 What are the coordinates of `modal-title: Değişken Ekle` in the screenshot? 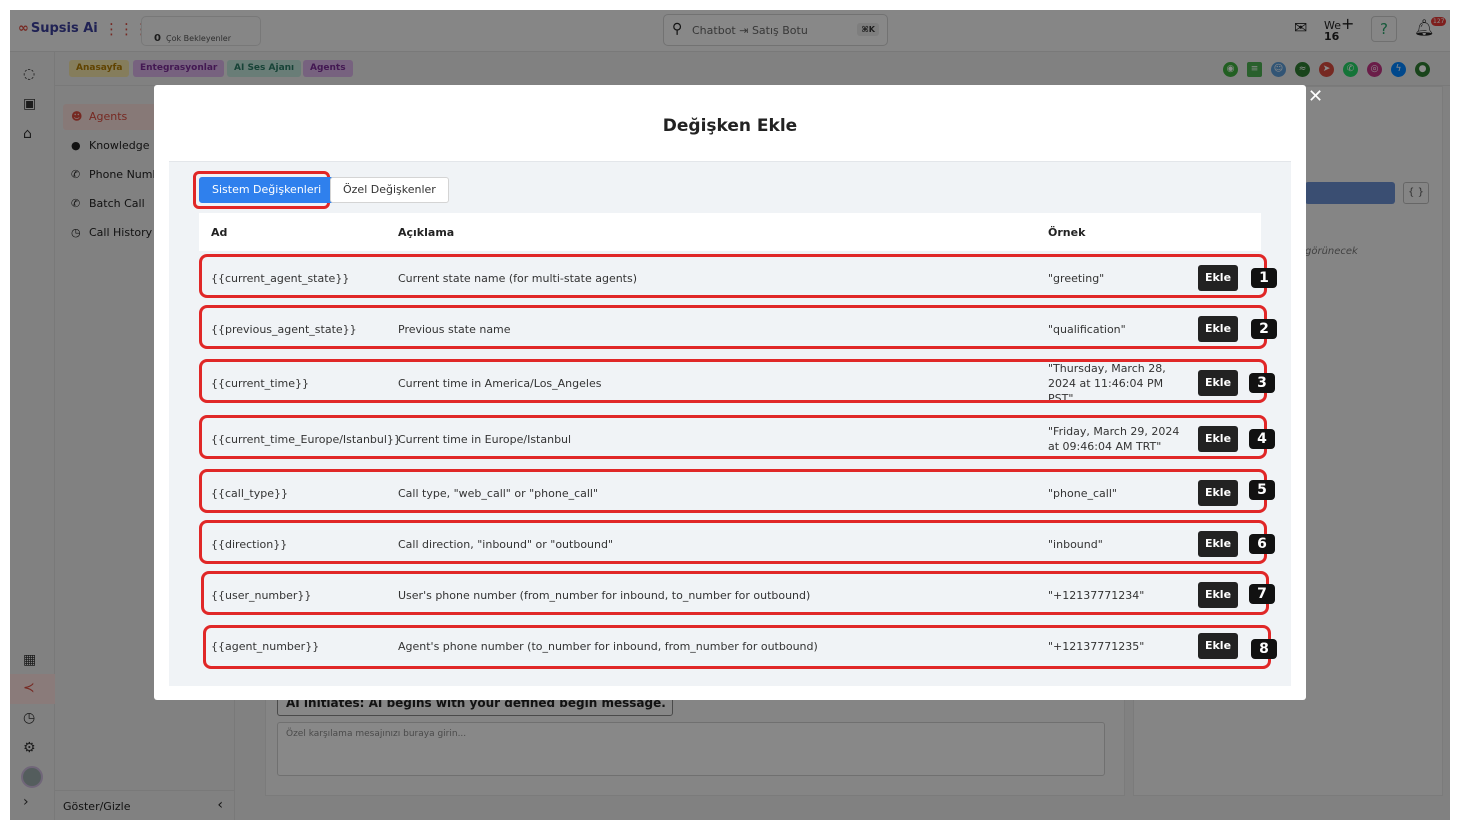 It's located at (730, 126).